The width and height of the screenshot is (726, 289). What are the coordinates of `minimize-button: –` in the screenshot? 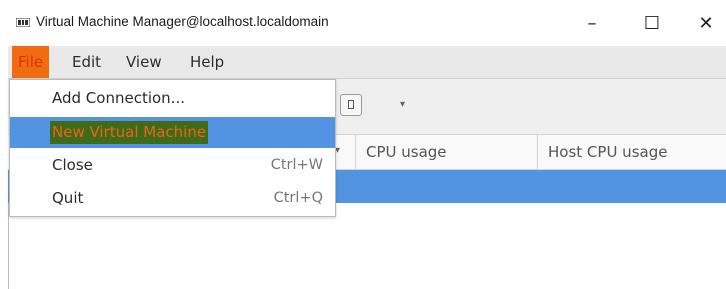 It's located at (592, 23).